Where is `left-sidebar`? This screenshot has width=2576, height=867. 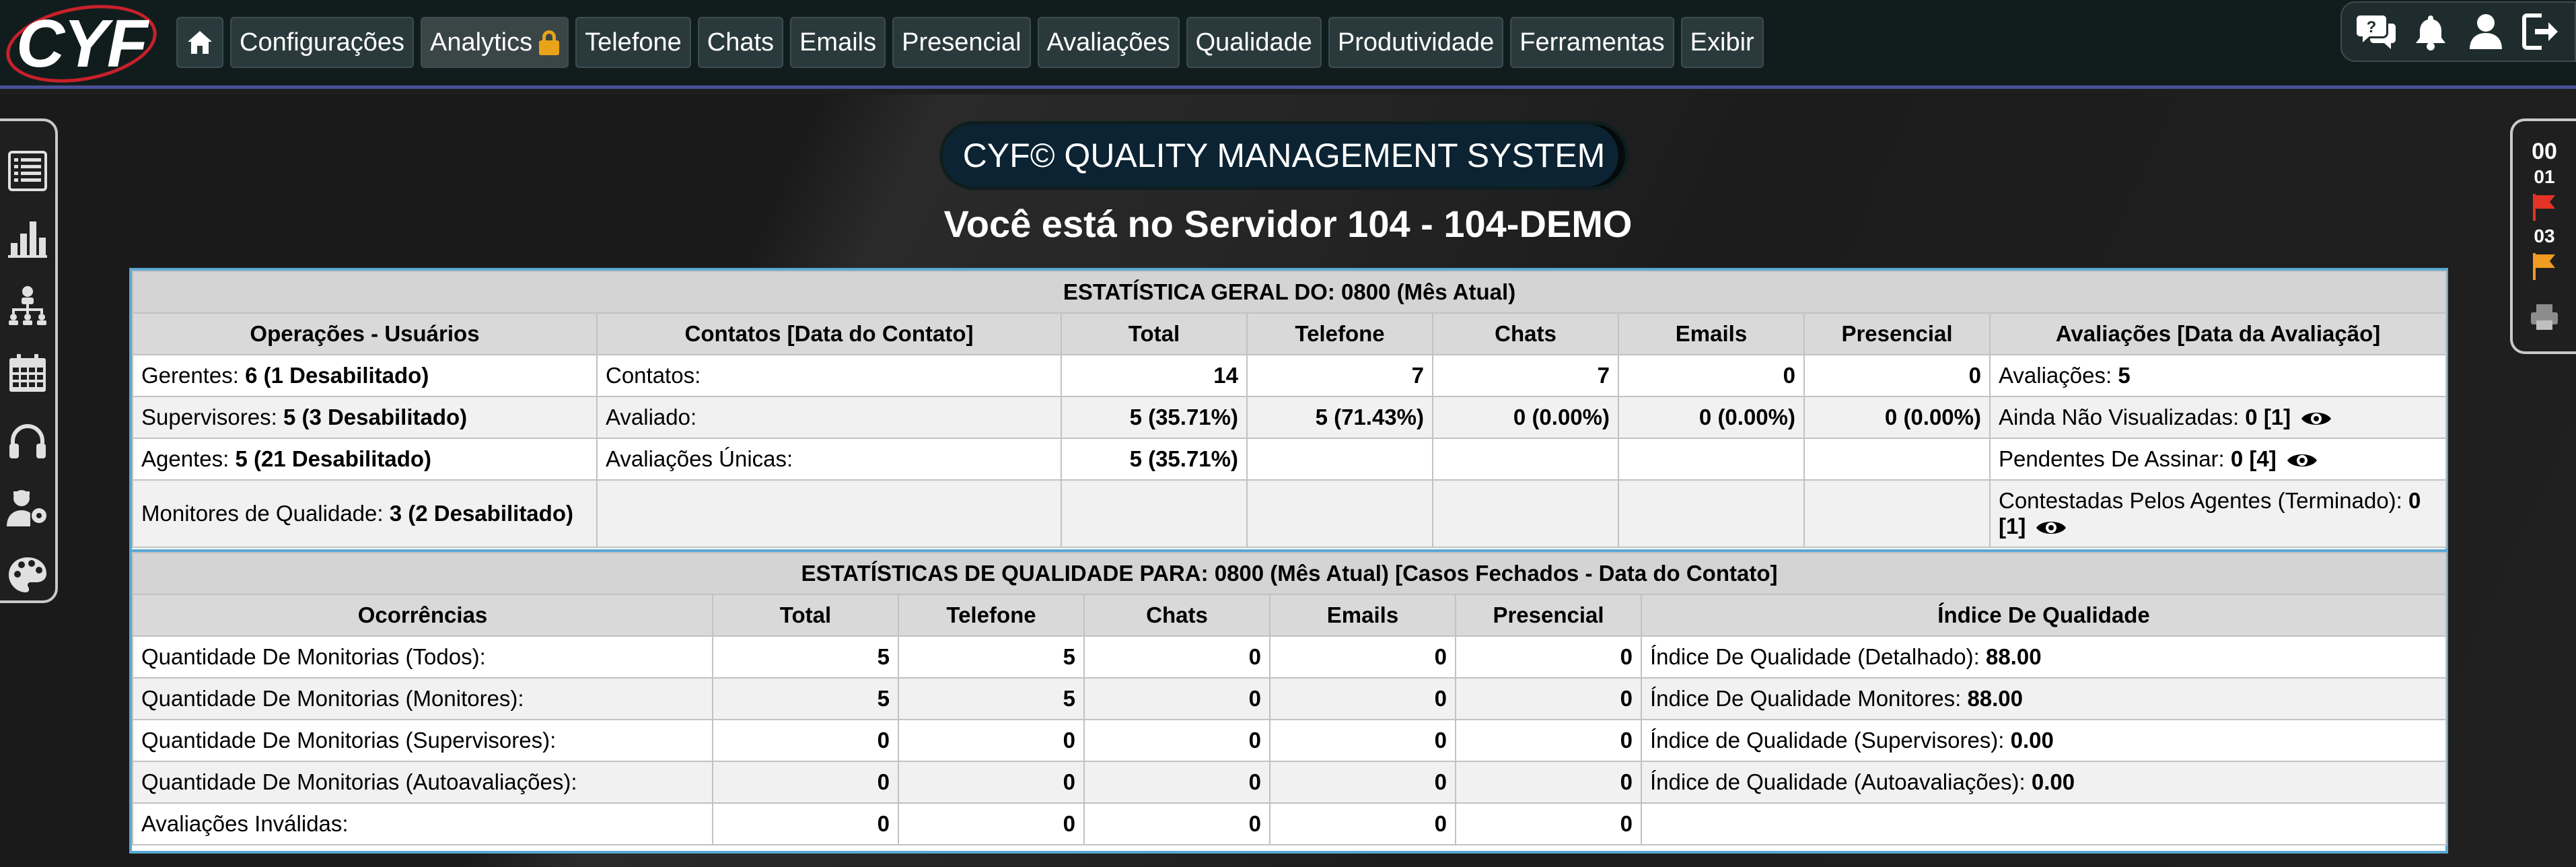 left-sidebar is located at coordinates (29, 360).